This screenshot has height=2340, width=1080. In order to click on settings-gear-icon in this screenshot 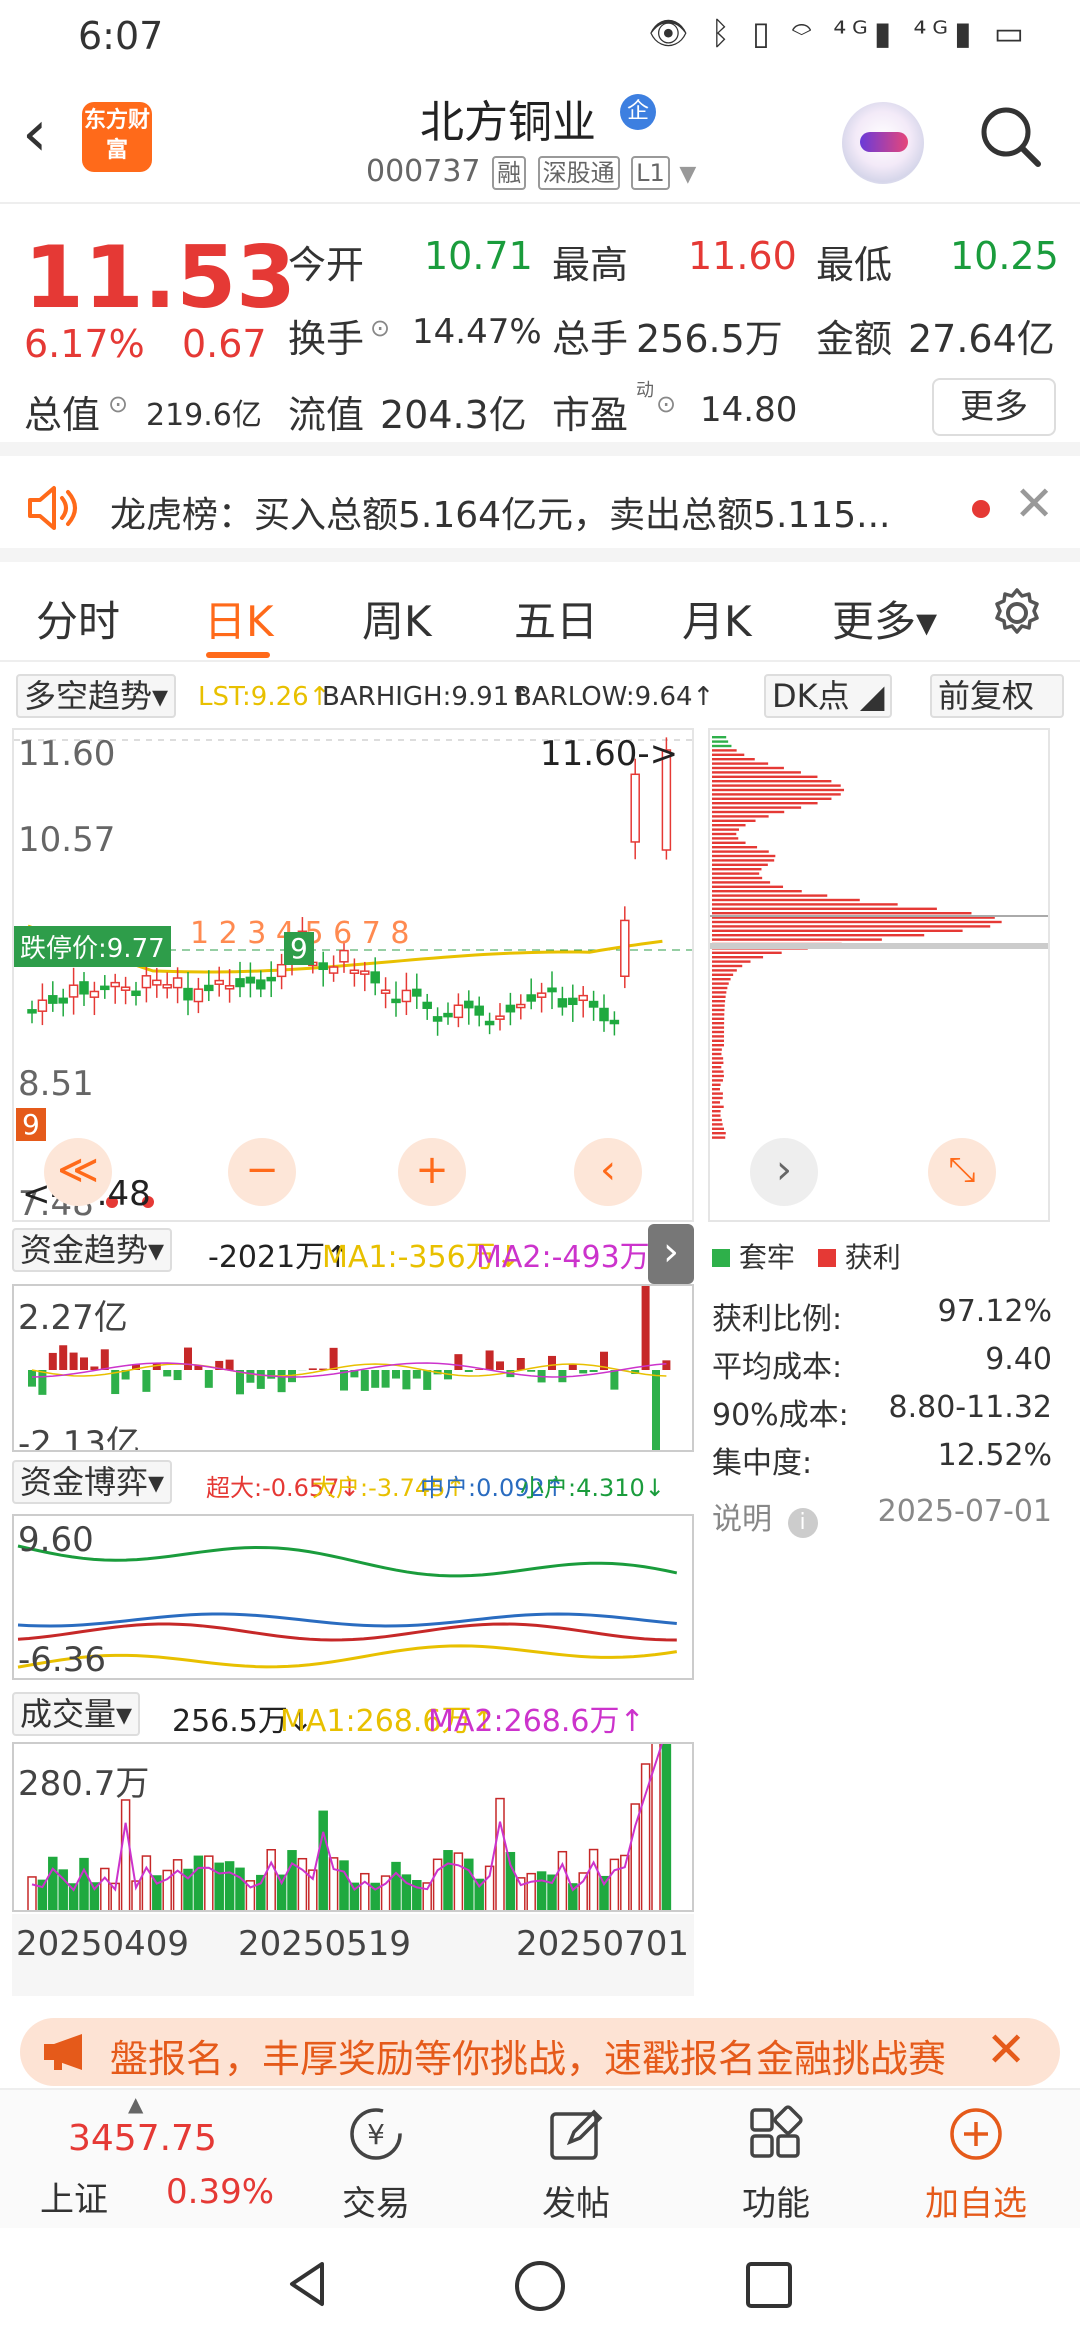, I will do `click(1017, 613)`.